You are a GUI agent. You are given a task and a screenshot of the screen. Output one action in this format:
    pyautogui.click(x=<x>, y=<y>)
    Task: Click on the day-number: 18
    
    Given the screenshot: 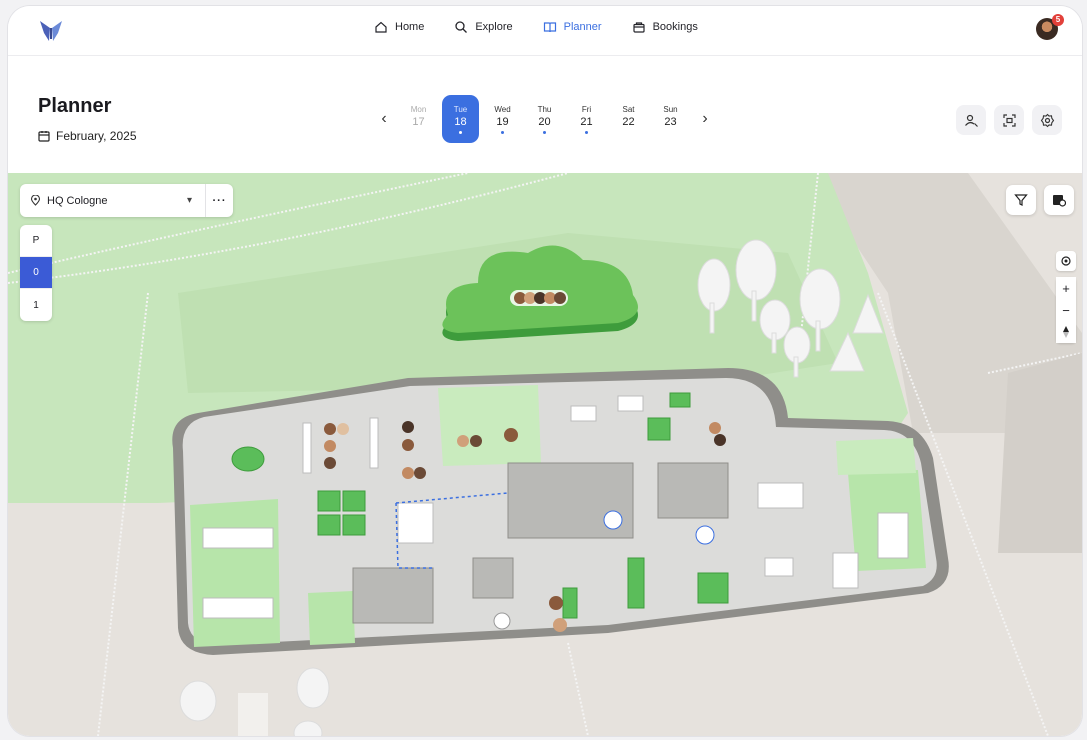 What is the action you would take?
    pyautogui.click(x=460, y=121)
    